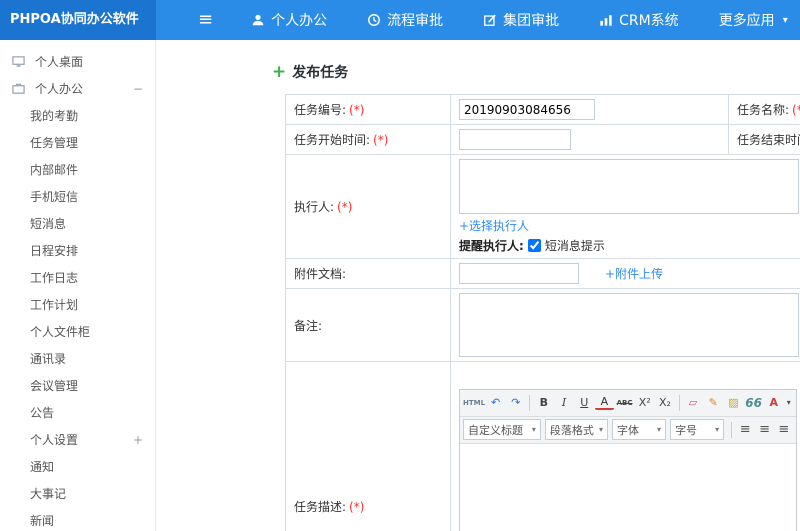  Describe the element at coordinates (77, 439) in the screenshot. I see `sidebar-item-personal-settings: 个人设置 +` at that location.